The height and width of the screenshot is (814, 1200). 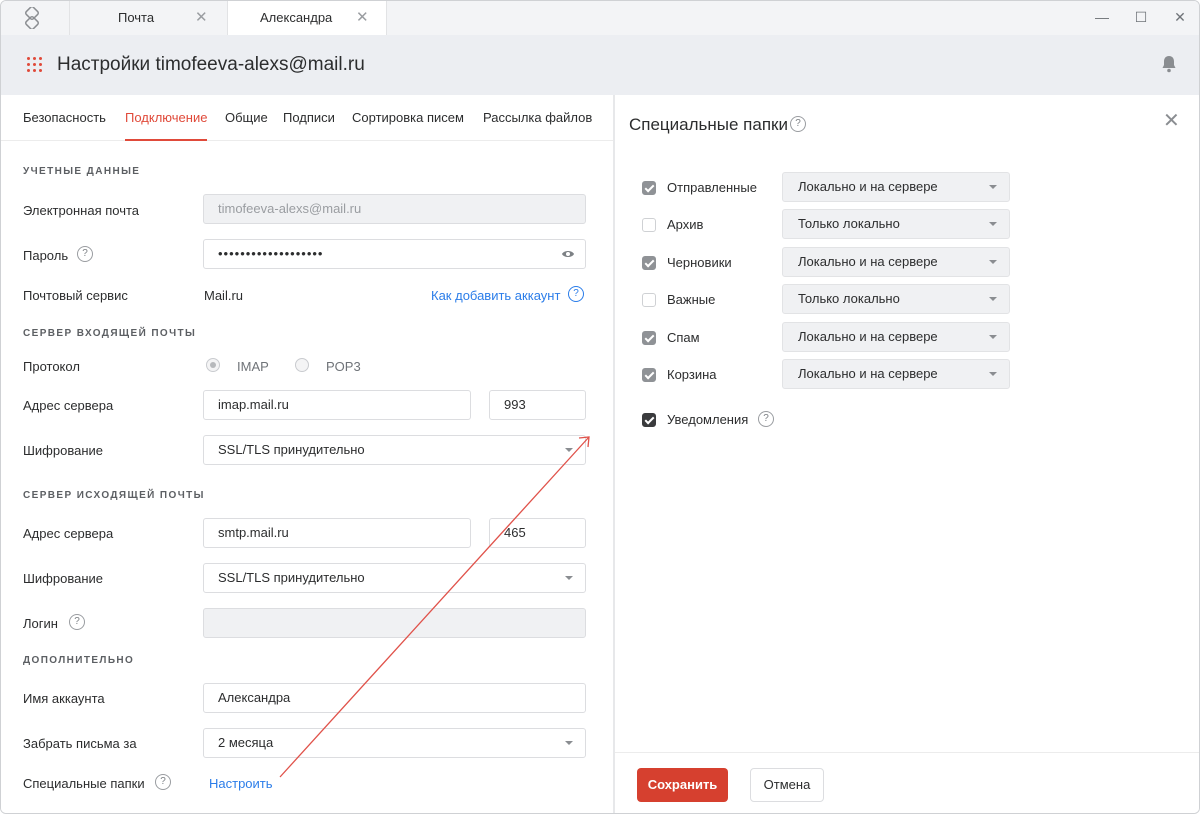 I want to click on folder-archive-checkbox, so click(x=649, y=225).